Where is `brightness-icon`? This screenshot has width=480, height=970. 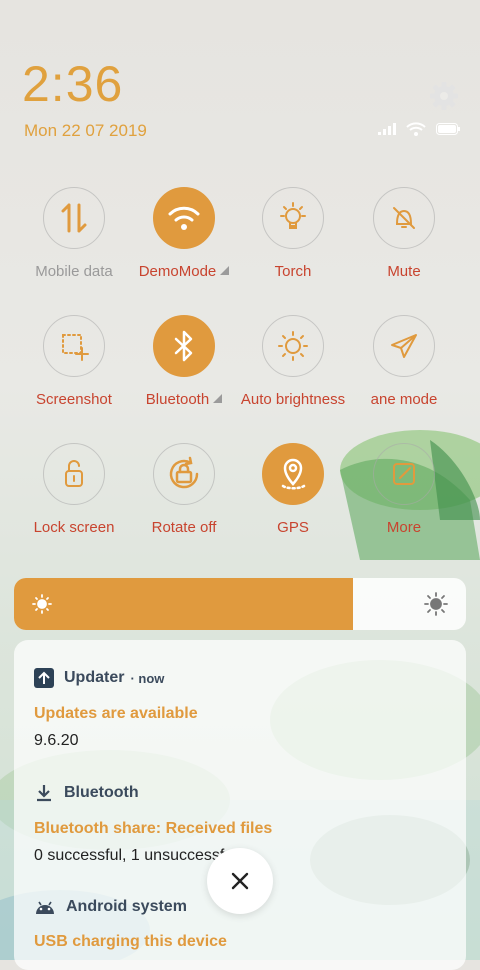
brightness-icon is located at coordinates (293, 346).